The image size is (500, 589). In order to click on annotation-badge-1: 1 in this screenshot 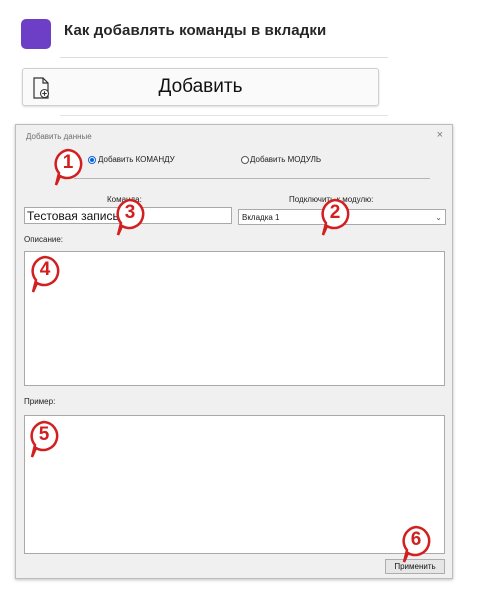, I will do `click(68, 167)`.